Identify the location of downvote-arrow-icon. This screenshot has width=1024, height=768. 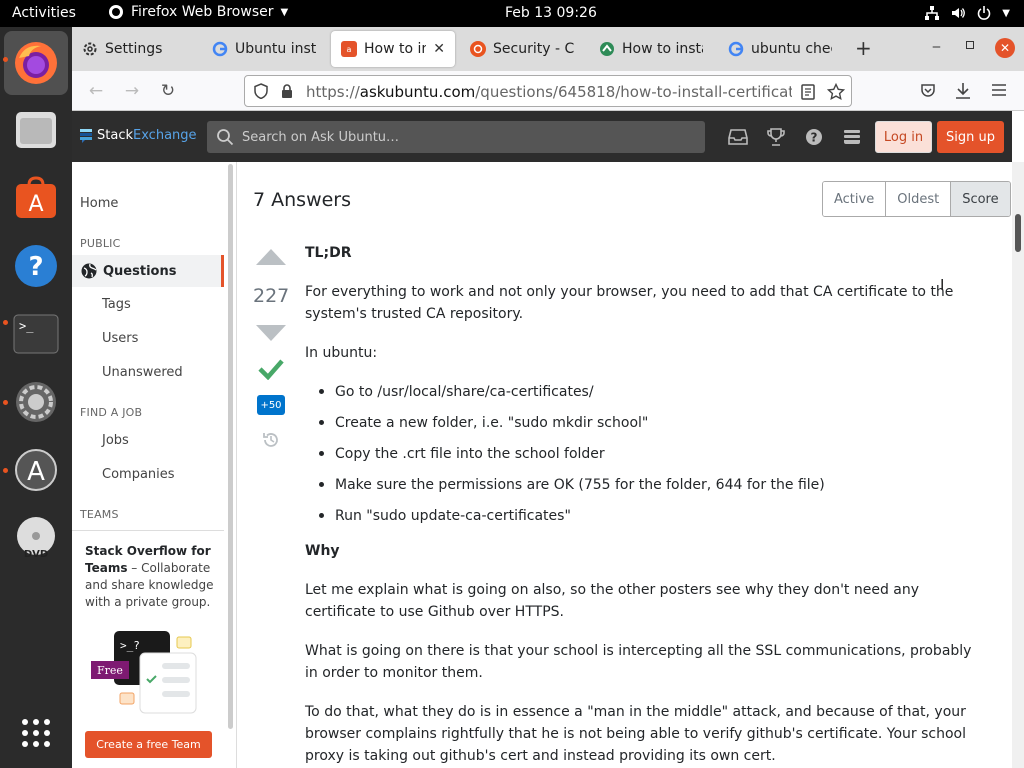
(271, 333).